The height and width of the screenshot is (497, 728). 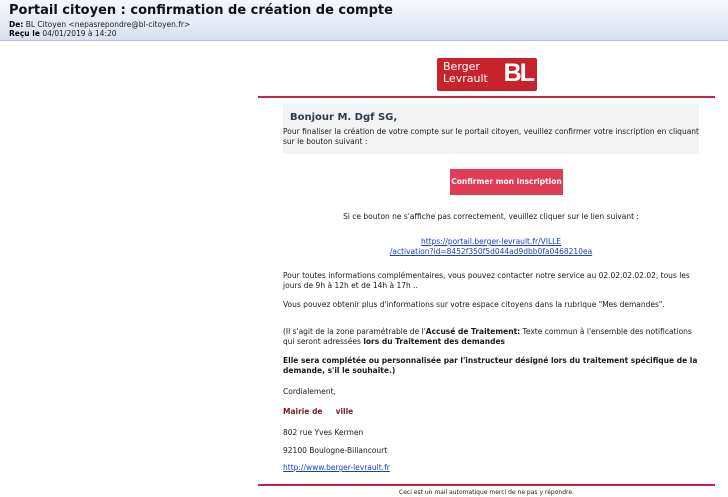 What do you see at coordinates (318, 411) in the screenshot?
I see `signature-city: Mairie de ville` at bounding box center [318, 411].